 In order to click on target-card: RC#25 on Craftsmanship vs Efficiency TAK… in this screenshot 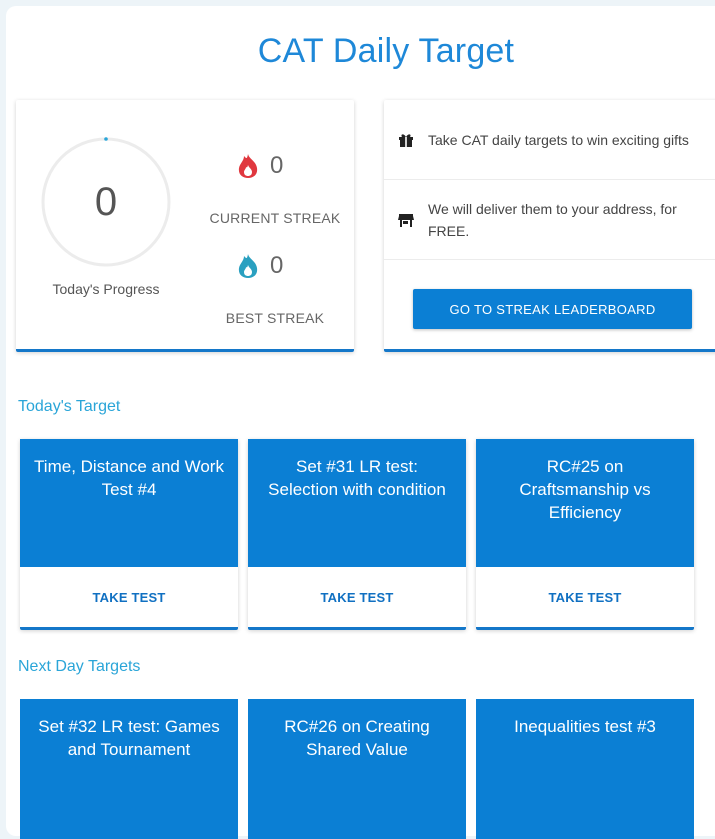, I will do `click(585, 534)`.